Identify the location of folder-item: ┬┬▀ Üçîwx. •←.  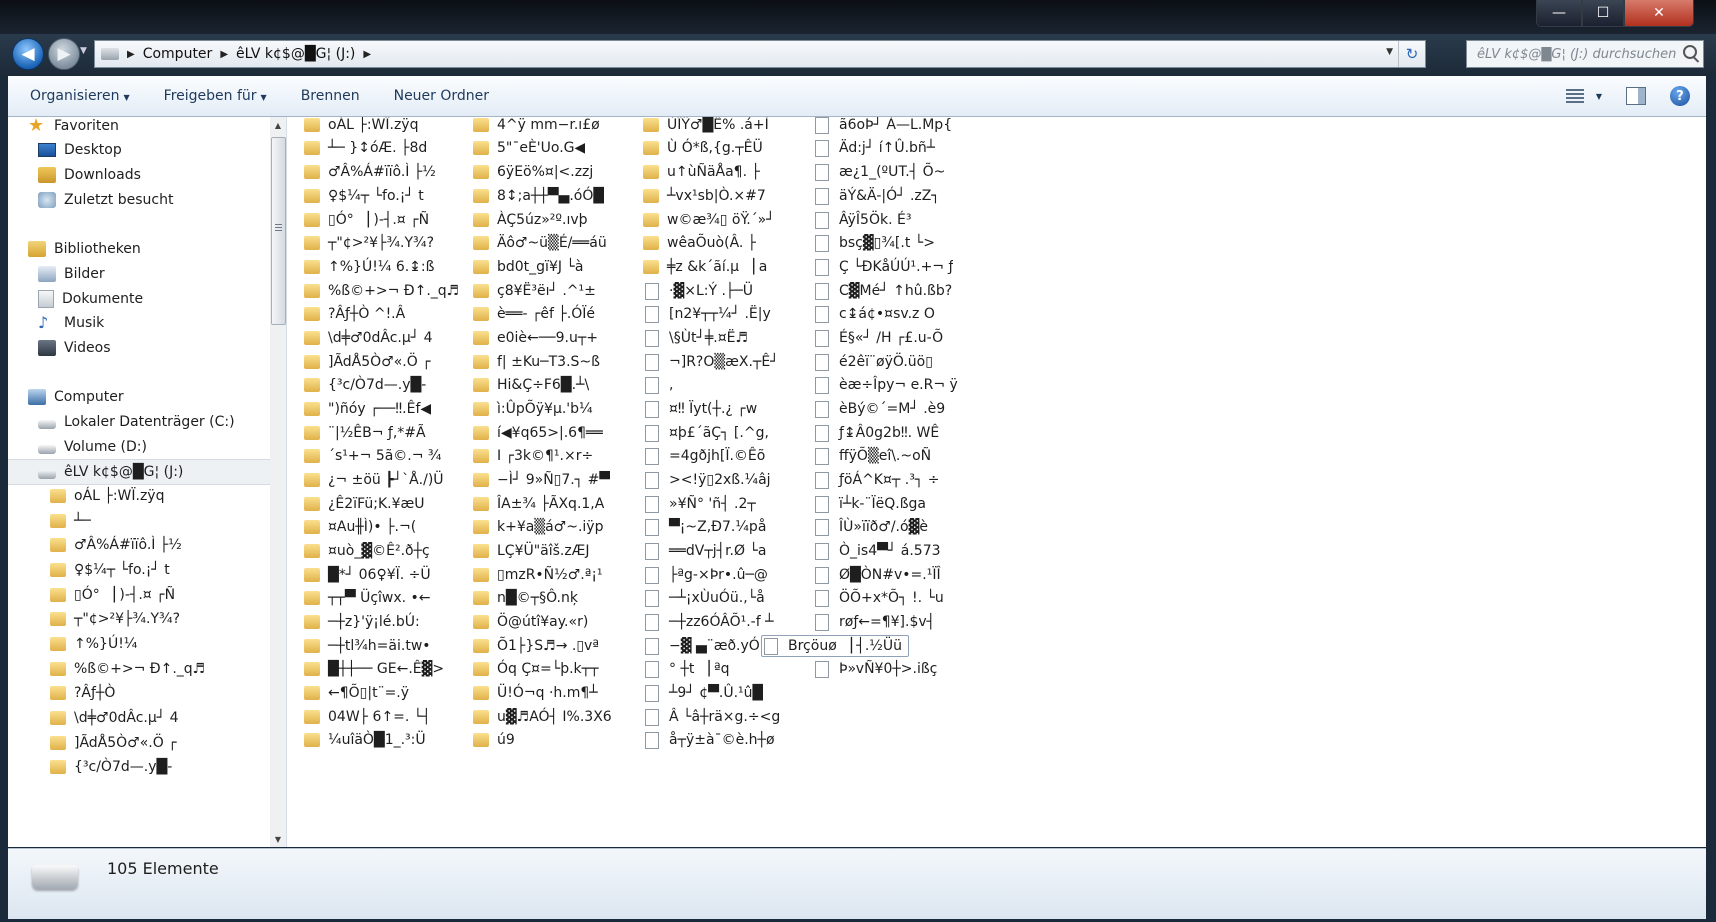
(367, 598).